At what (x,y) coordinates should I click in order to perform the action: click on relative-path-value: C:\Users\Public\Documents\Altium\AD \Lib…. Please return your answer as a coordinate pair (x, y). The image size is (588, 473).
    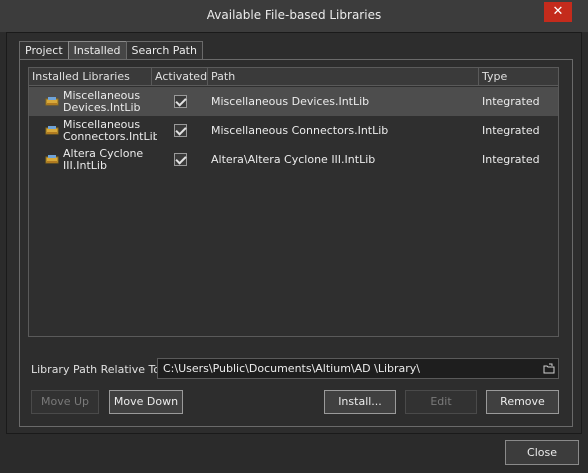
    Looking at the image, I should click on (291, 368).